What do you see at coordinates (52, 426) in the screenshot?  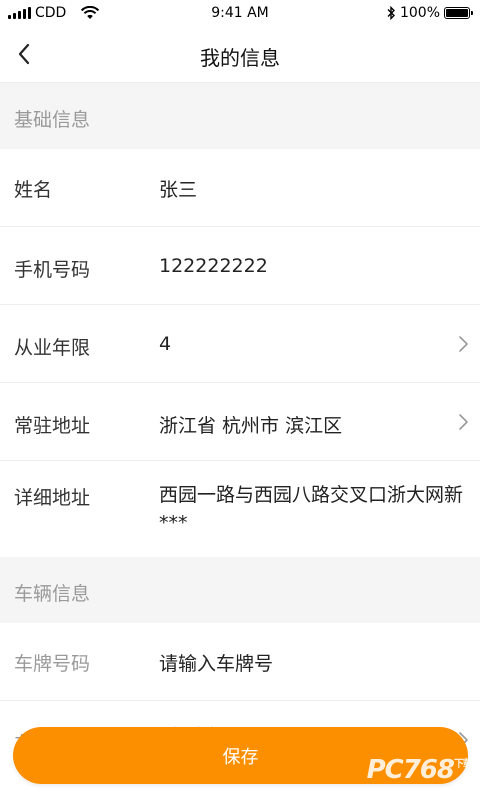 I see `address-label: 常驻地址` at bounding box center [52, 426].